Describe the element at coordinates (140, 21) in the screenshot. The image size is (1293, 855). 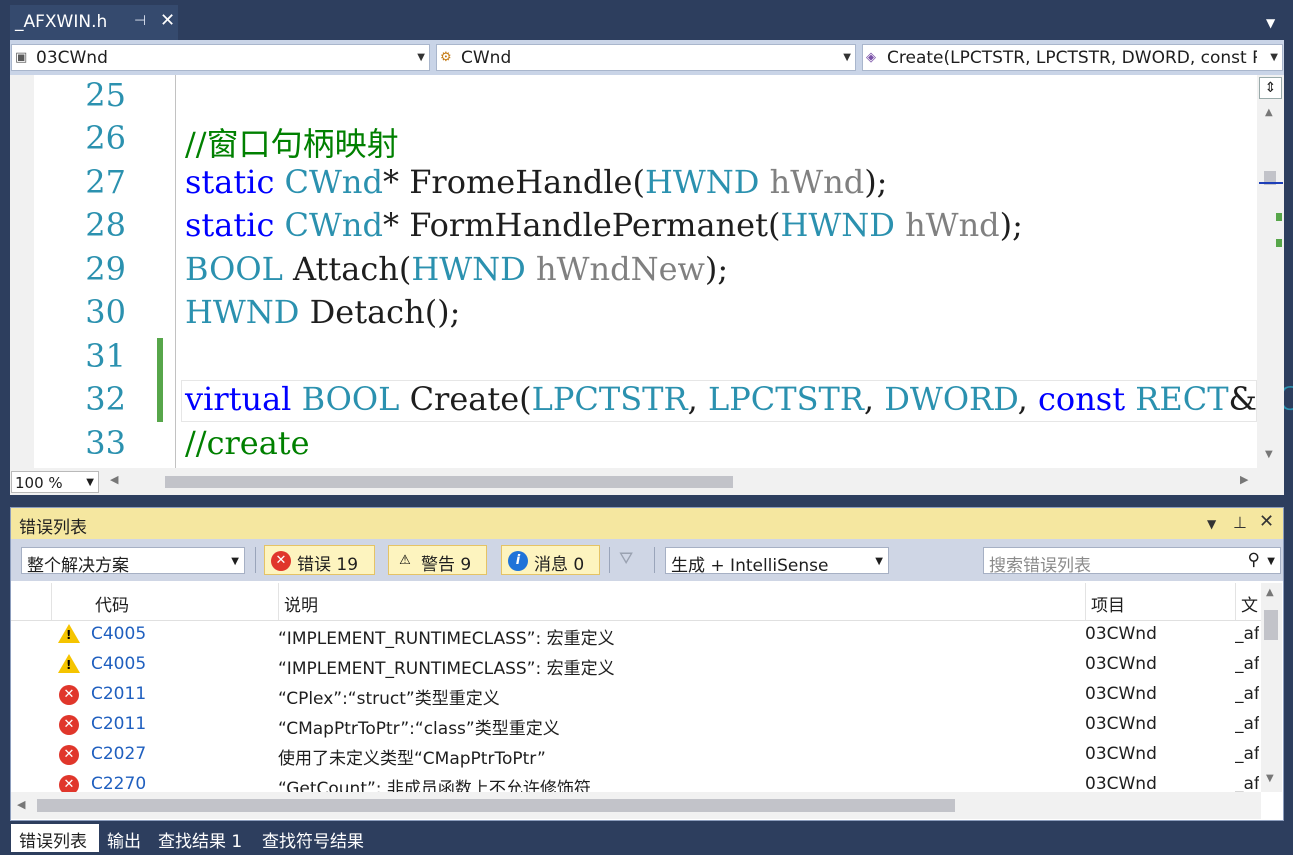
I see `pin-icon: ⊣` at that location.